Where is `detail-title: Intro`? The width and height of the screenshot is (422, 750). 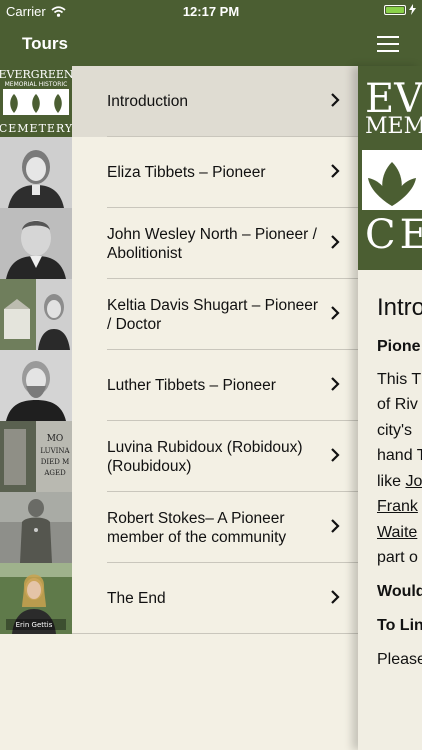 detail-title: Intro is located at coordinates (399, 307).